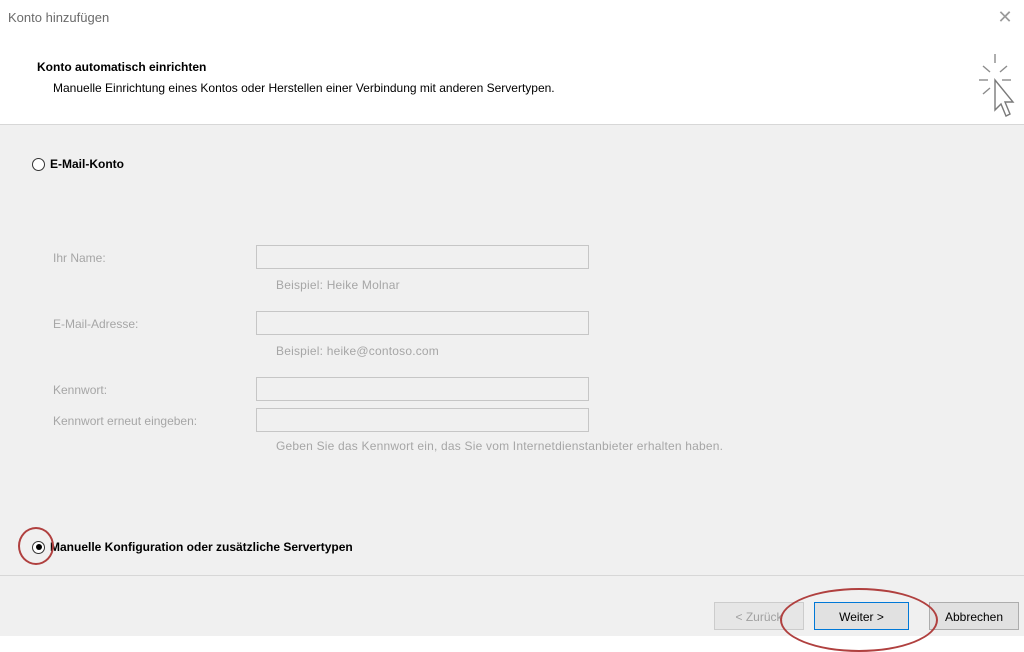 The width and height of the screenshot is (1024, 652). Describe the element at coordinates (122, 67) in the screenshot. I see `header-title: Konto automatisch einrichten` at that location.